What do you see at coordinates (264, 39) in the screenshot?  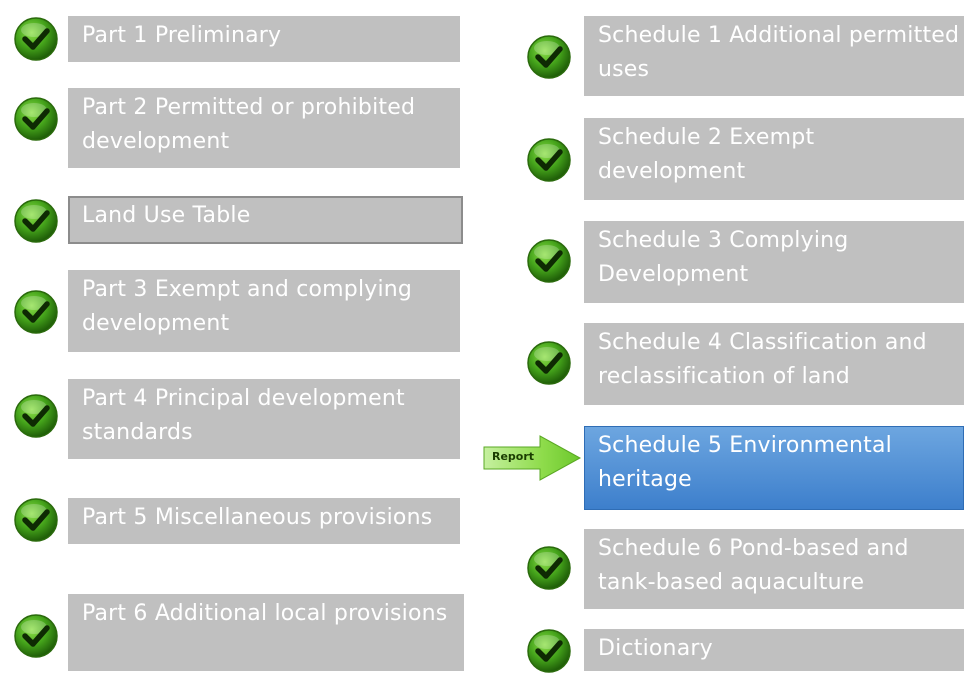 I see `item-part-1: Part 1 Preliminary` at bounding box center [264, 39].